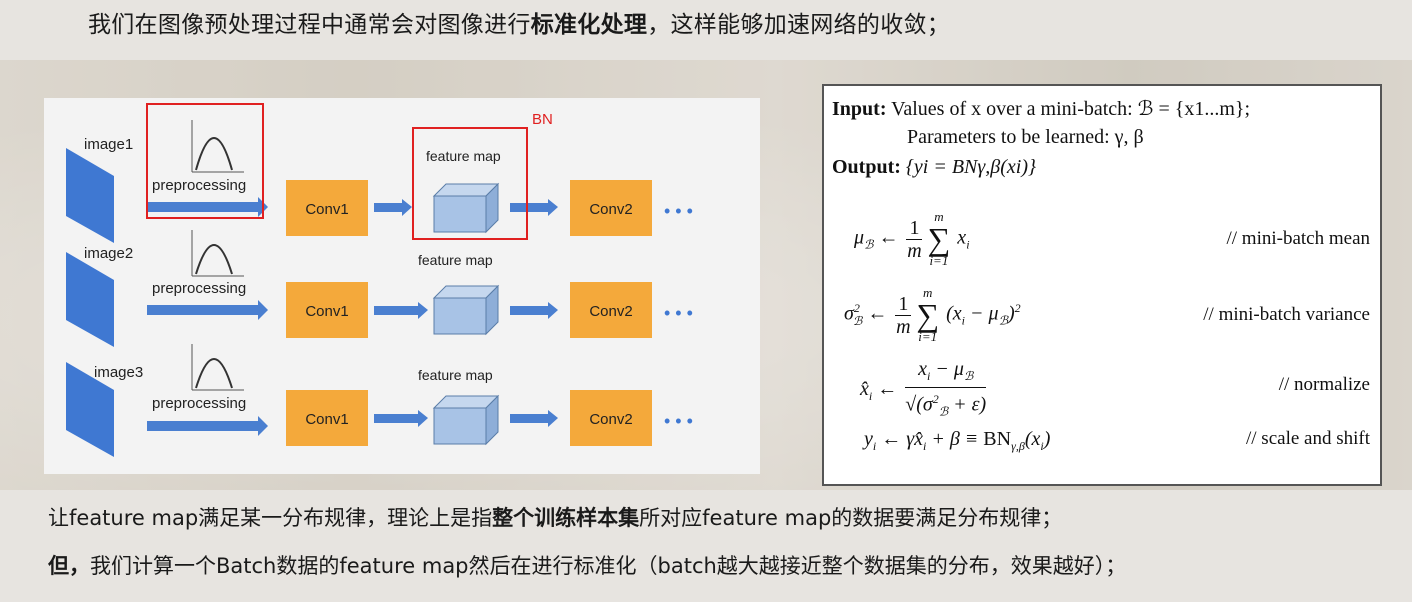  Describe the element at coordinates (1025, 137) in the screenshot. I see `algo-params-line: Parameters to be learned: γ, β` at that location.